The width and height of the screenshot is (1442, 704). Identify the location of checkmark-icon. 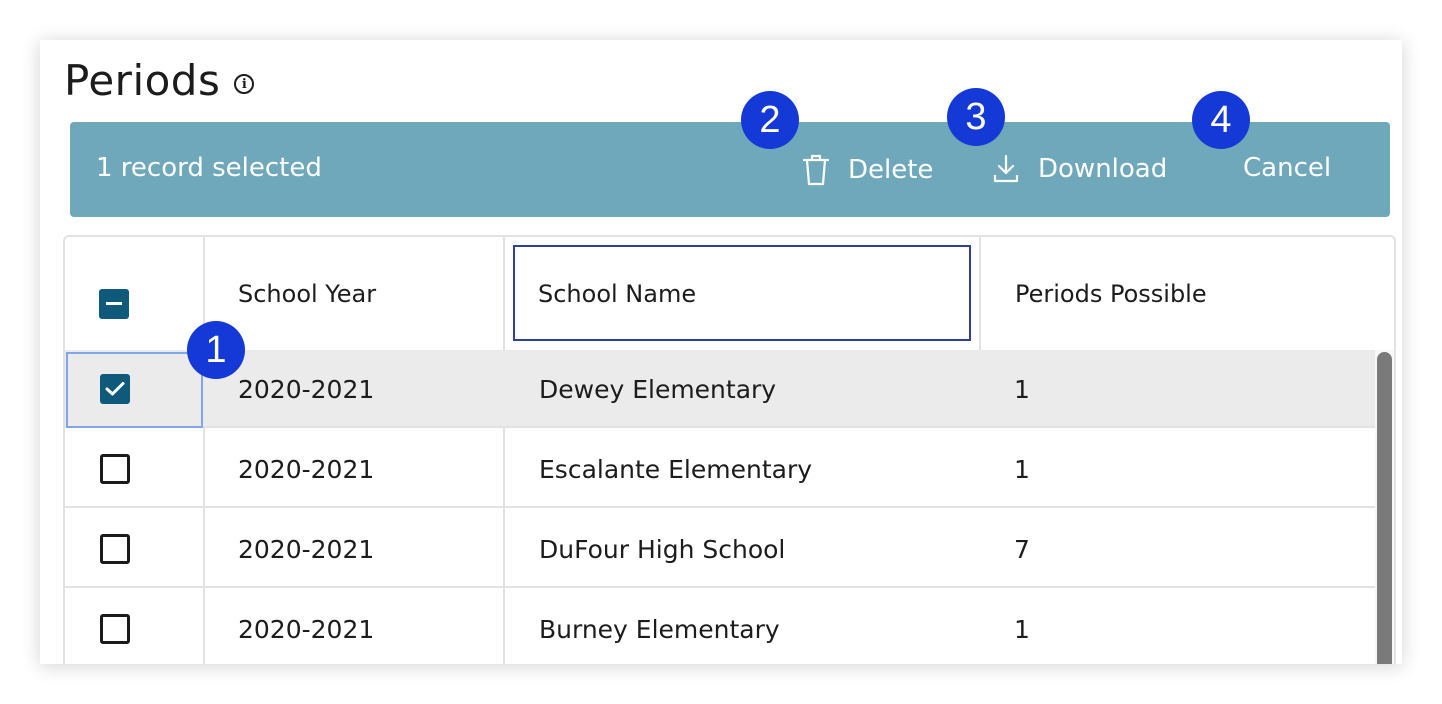
(115, 389).